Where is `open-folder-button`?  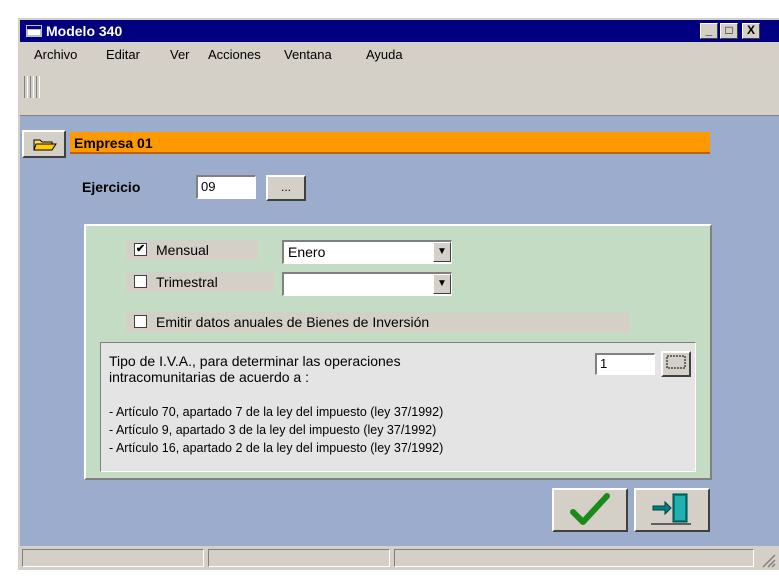 open-folder-button is located at coordinates (44, 144).